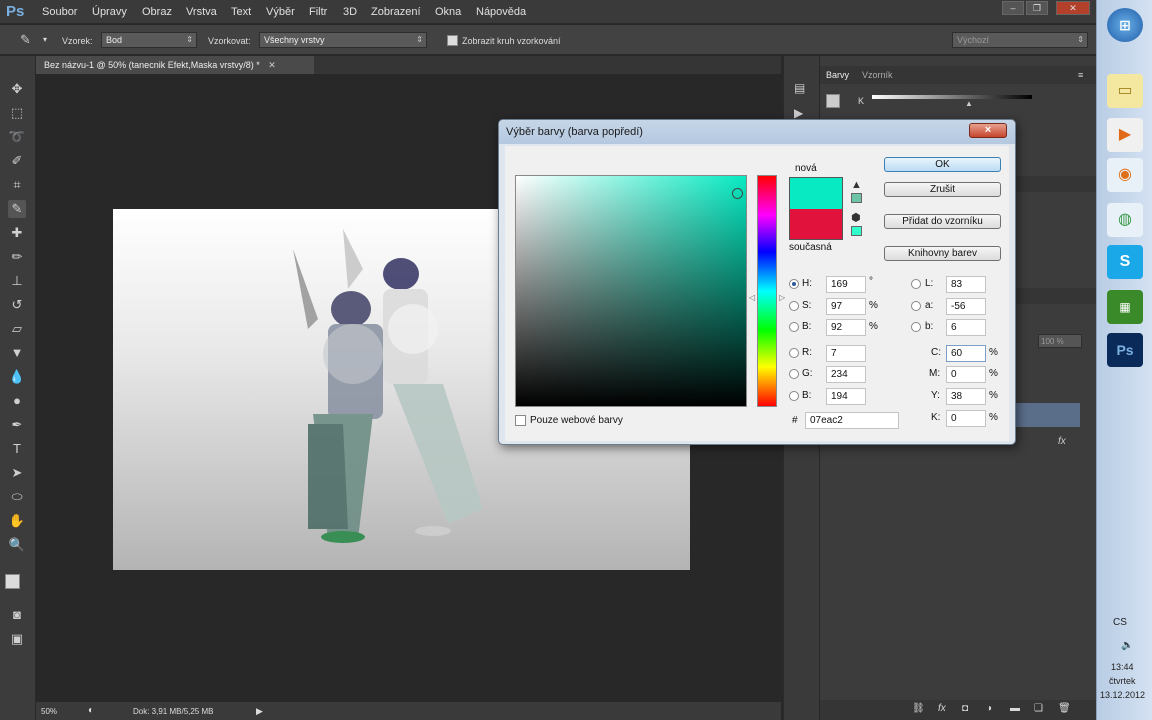 This screenshot has height=720, width=1152. What do you see at coordinates (1060, 341) in the screenshot?
I see `opacity-field: 100 %` at bounding box center [1060, 341].